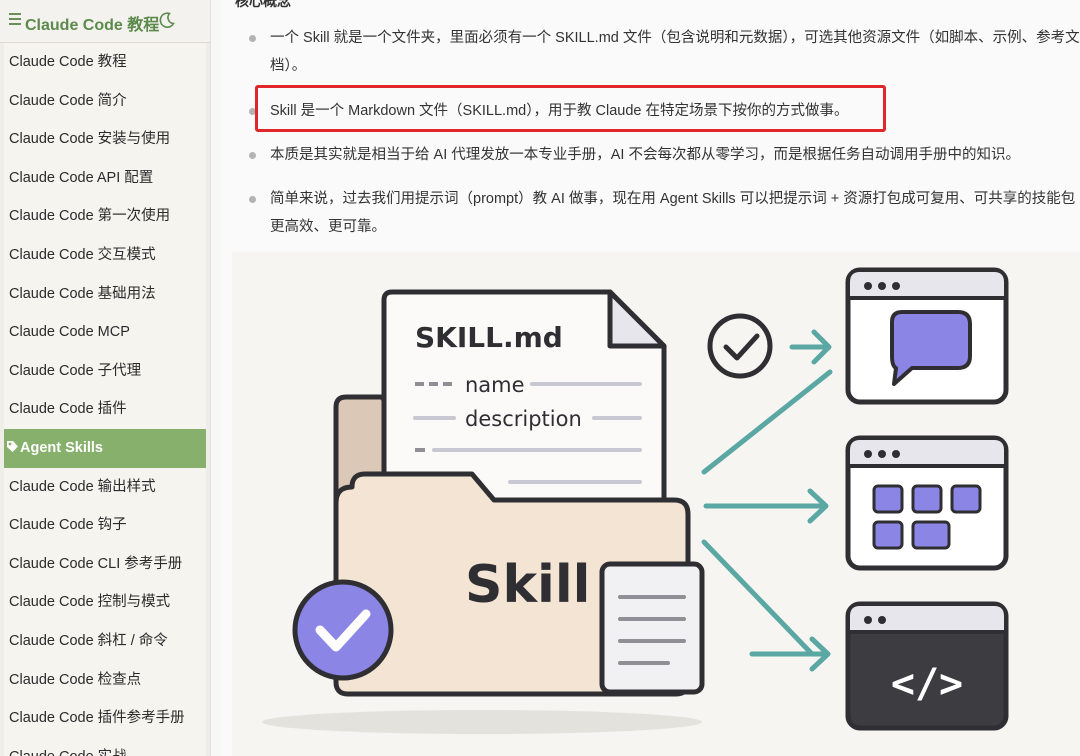 This screenshot has width=1080, height=756. What do you see at coordinates (523, 419) in the screenshot?
I see `doc-field-description: description` at bounding box center [523, 419].